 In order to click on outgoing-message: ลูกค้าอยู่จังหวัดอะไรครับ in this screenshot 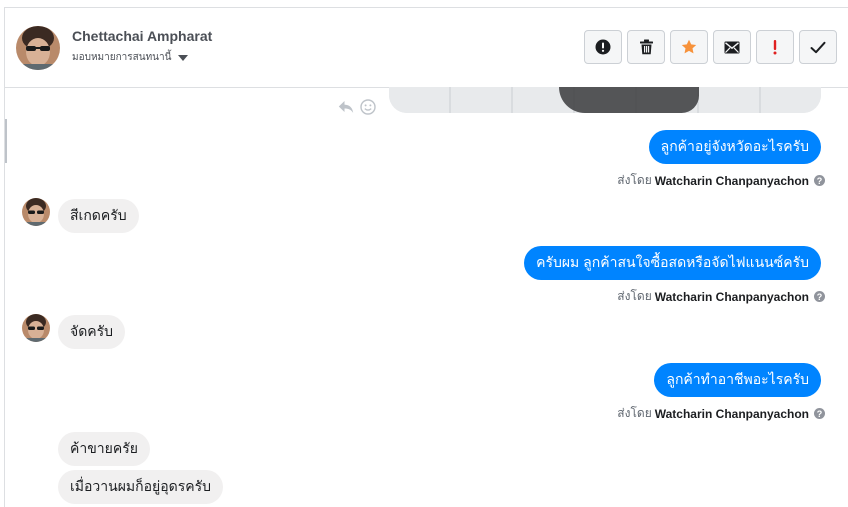, I will do `click(734, 147)`.